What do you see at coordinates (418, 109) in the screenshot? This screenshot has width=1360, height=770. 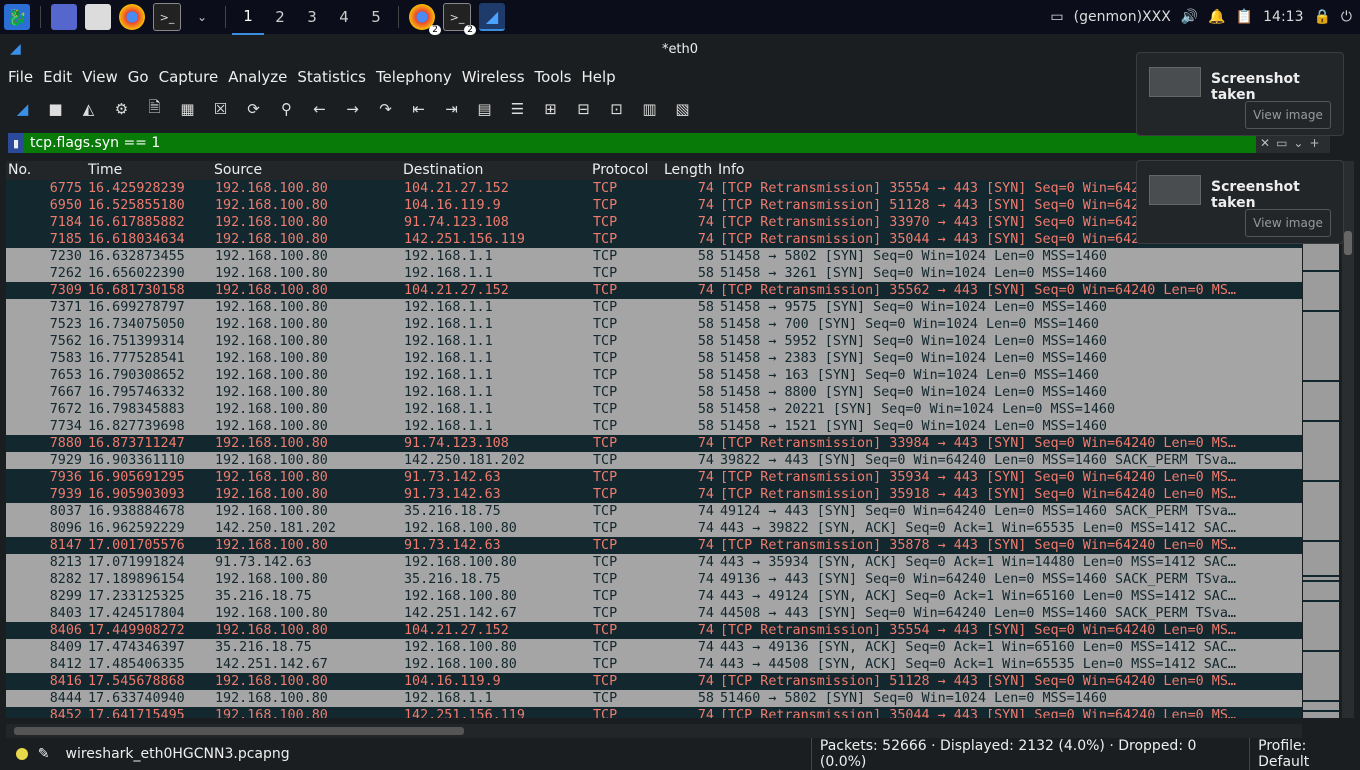 I see `first-packet-icon: ⇤` at bounding box center [418, 109].